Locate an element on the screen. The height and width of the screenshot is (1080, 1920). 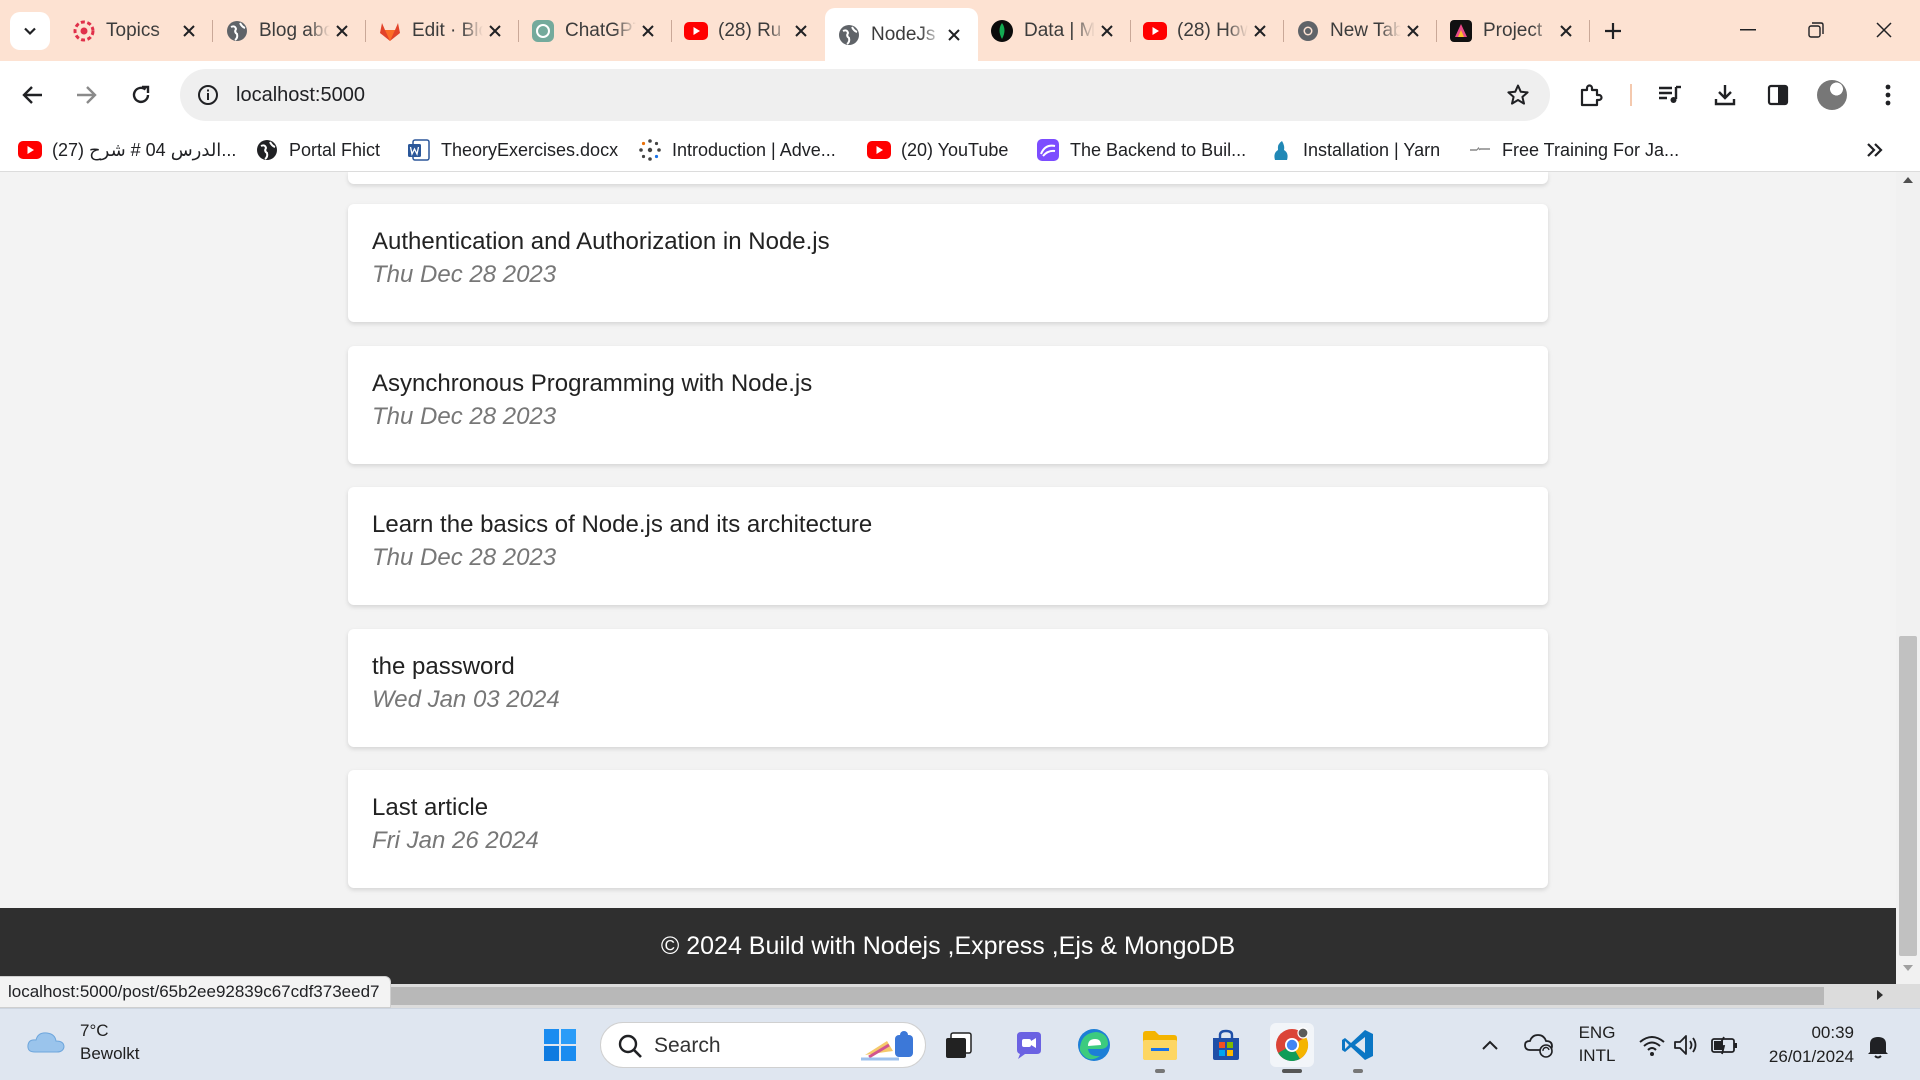
side-panel-button is located at coordinates (1778, 95).